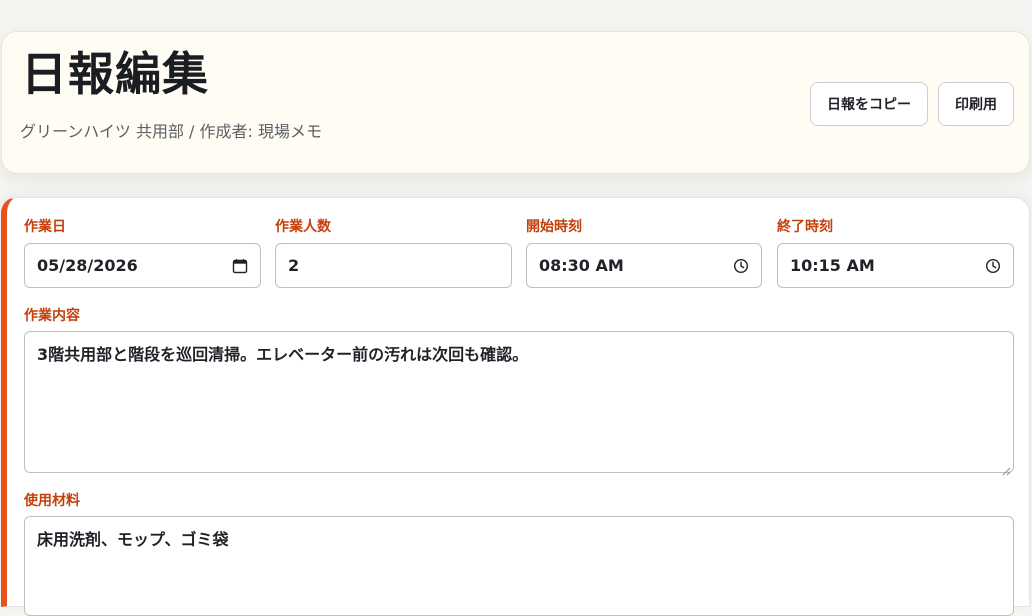 This screenshot has width=1032, height=616. What do you see at coordinates (52, 316) in the screenshot?
I see `work-content-label: 作業内容` at bounding box center [52, 316].